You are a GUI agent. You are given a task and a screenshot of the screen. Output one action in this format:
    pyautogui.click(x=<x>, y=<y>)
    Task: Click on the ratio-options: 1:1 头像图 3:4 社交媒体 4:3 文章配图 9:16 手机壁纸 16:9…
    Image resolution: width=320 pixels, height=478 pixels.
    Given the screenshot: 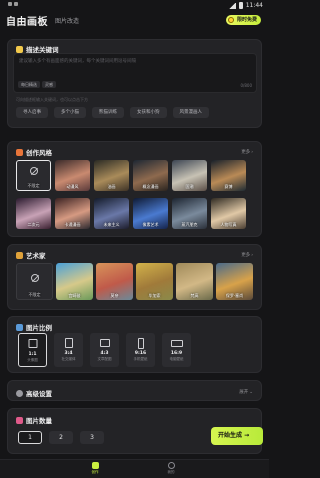 What is the action you would take?
    pyautogui.click(x=104, y=350)
    